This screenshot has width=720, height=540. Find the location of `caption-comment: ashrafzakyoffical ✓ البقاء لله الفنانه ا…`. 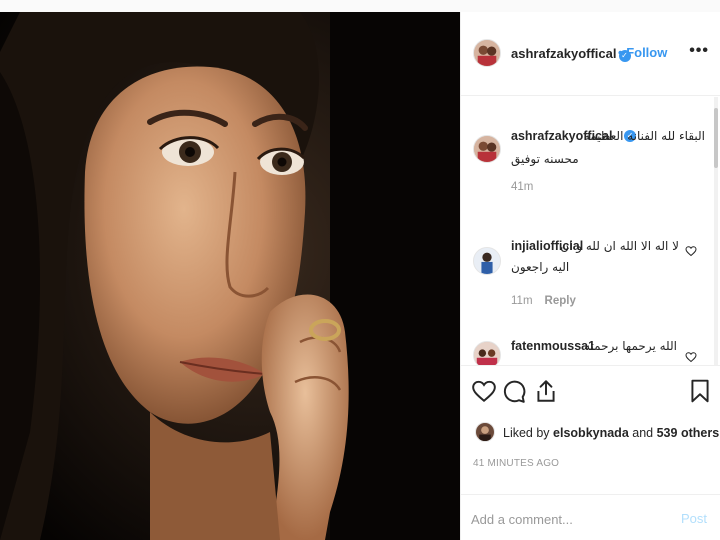

caption-comment: ashrafzakyoffical ✓ البقاء لله الفنانه ا… is located at coordinates (586, 152).